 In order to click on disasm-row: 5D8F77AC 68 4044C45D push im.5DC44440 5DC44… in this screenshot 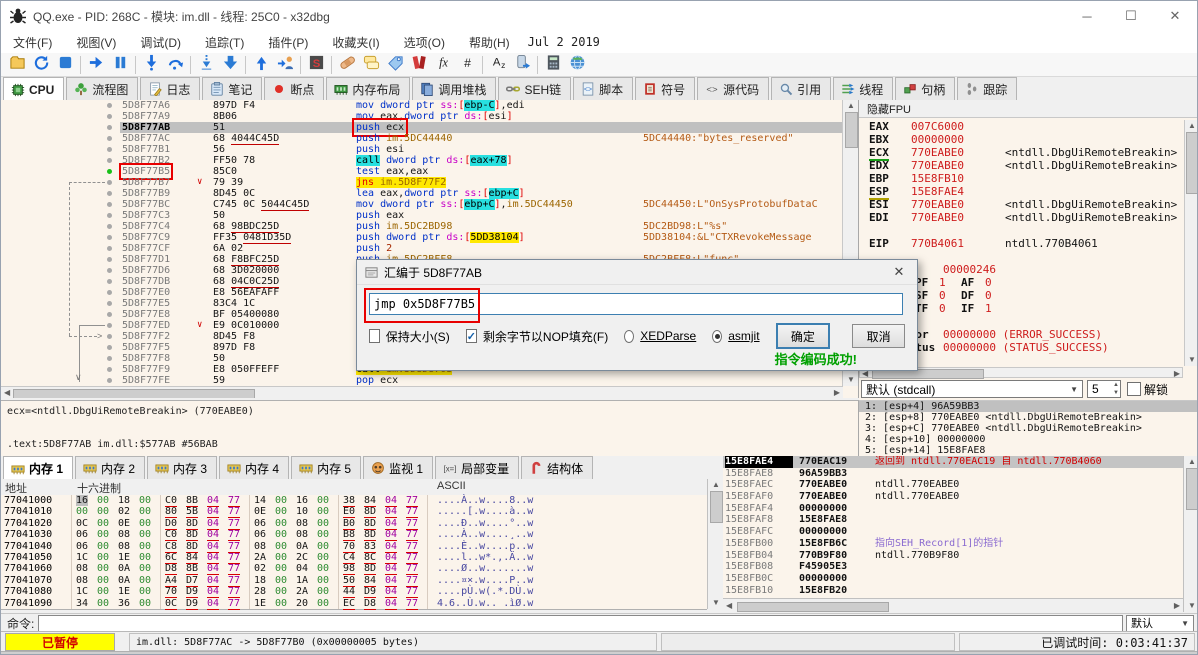, I will do `click(429, 139)`.